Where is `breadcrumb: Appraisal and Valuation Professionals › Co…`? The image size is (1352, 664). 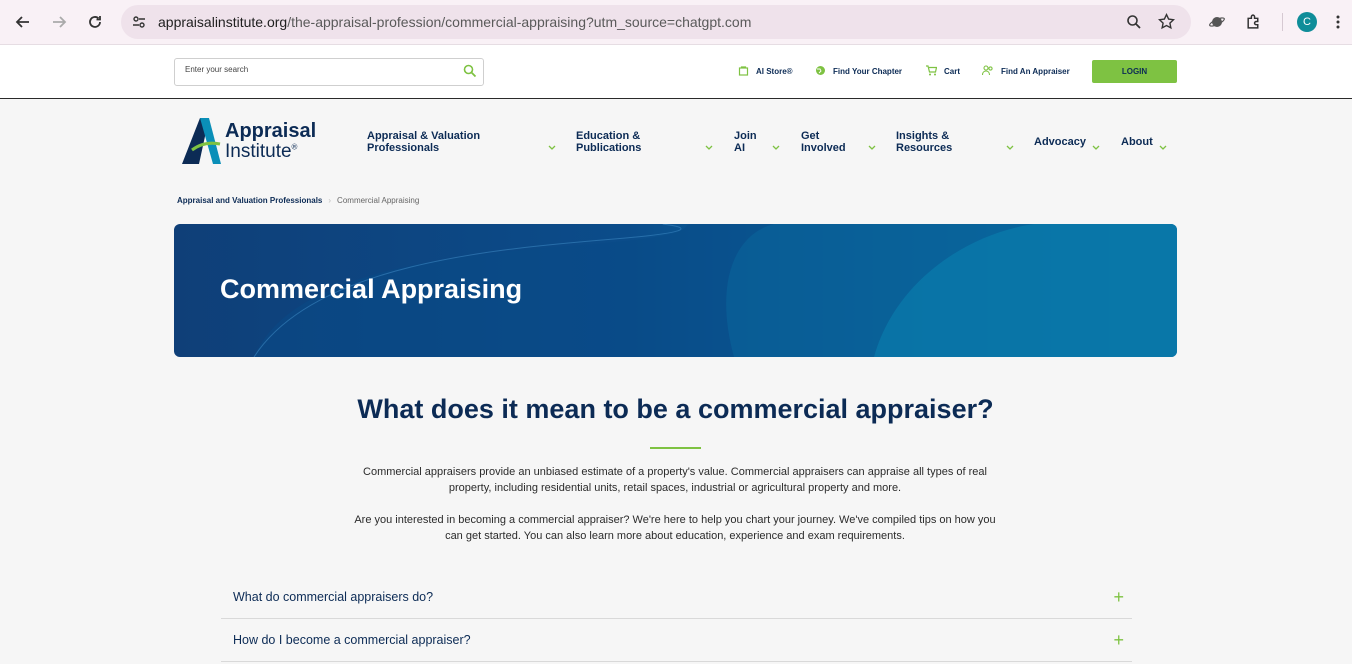 breadcrumb: Appraisal and Valuation Professionals › Co… is located at coordinates (298, 200).